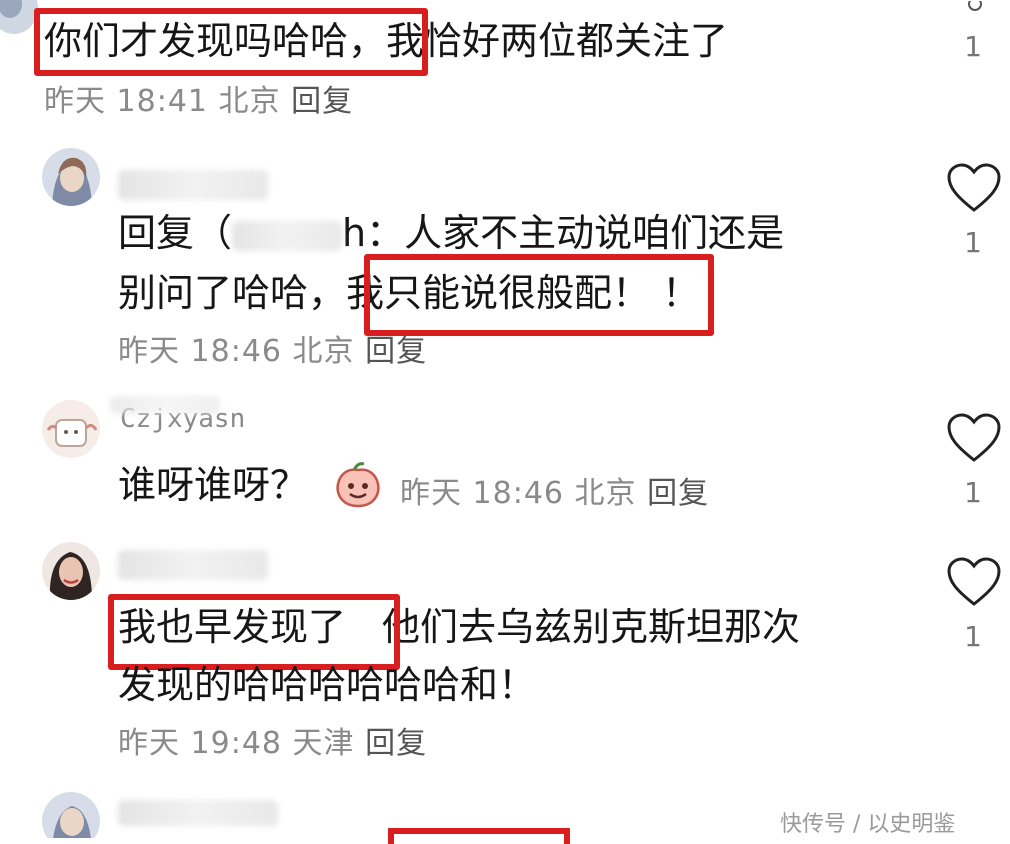  Describe the element at coordinates (287, 235) in the screenshot. I see `mention-redacted` at that location.